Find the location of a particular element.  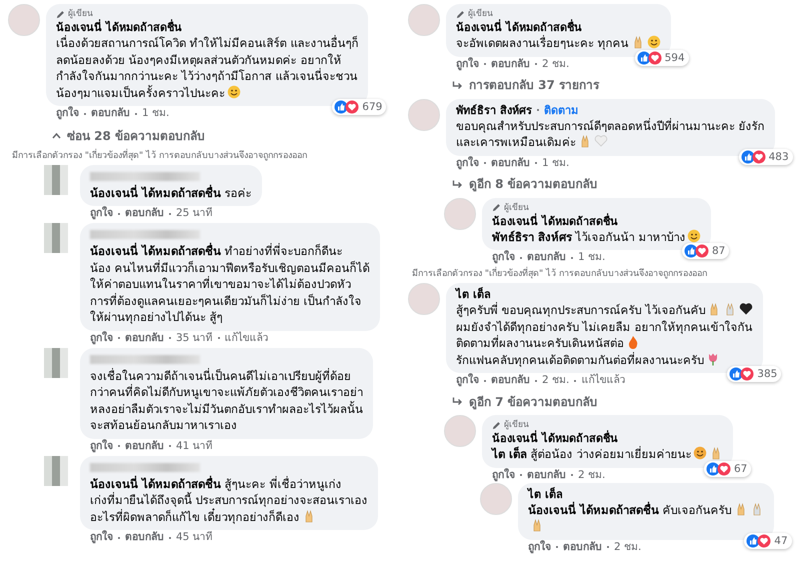

follow-link: ติดตาม is located at coordinates (561, 110).